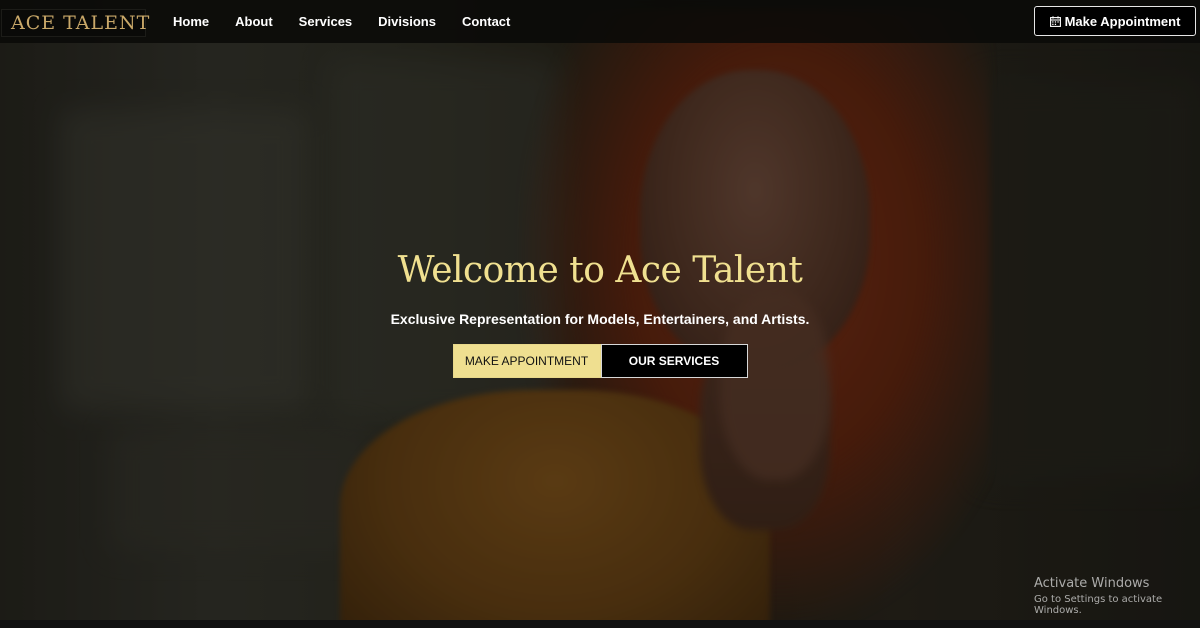 Image resolution: width=1200 pixels, height=628 pixels. What do you see at coordinates (486, 21) in the screenshot?
I see `nav-item-contact: Contact` at bounding box center [486, 21].